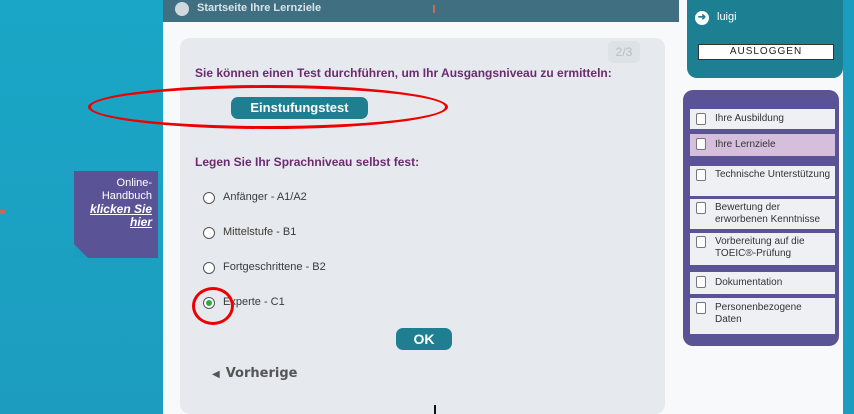 The image size is (854, 414). What do you see at coordinates (182, 9) in the screenshot?
I see `header-circle-icon` at bounding box center [182, 9].